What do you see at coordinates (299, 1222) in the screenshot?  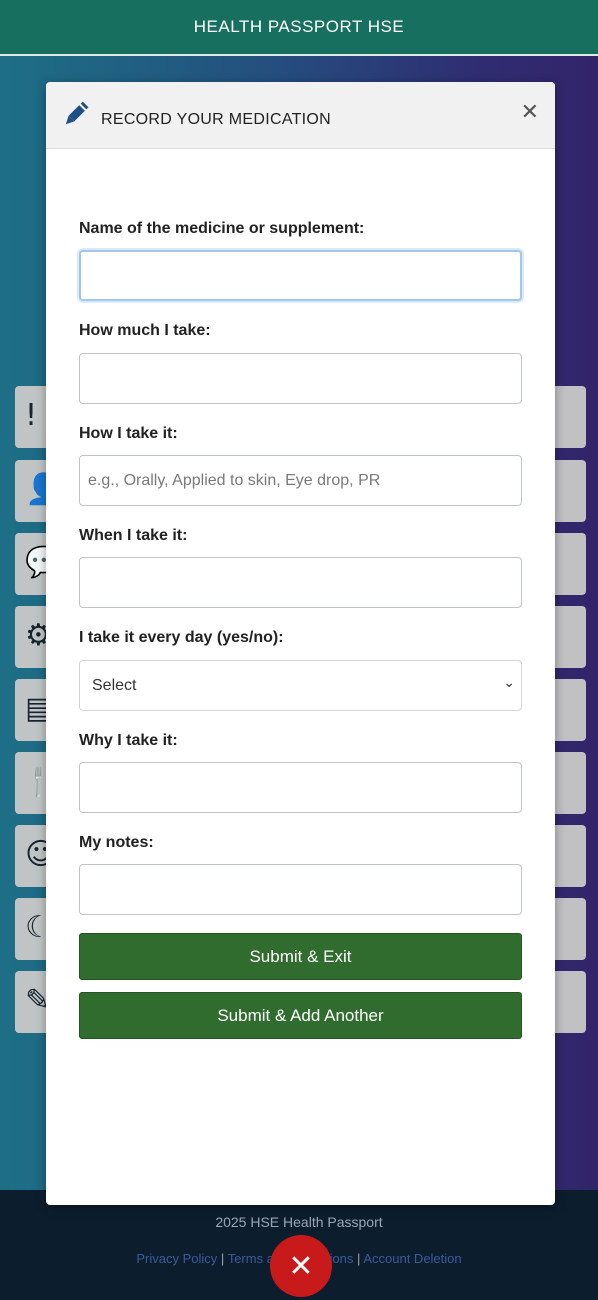 I see `footer-copyright: 2025 HSE Health Passport` at bounding box center [299, 1222].